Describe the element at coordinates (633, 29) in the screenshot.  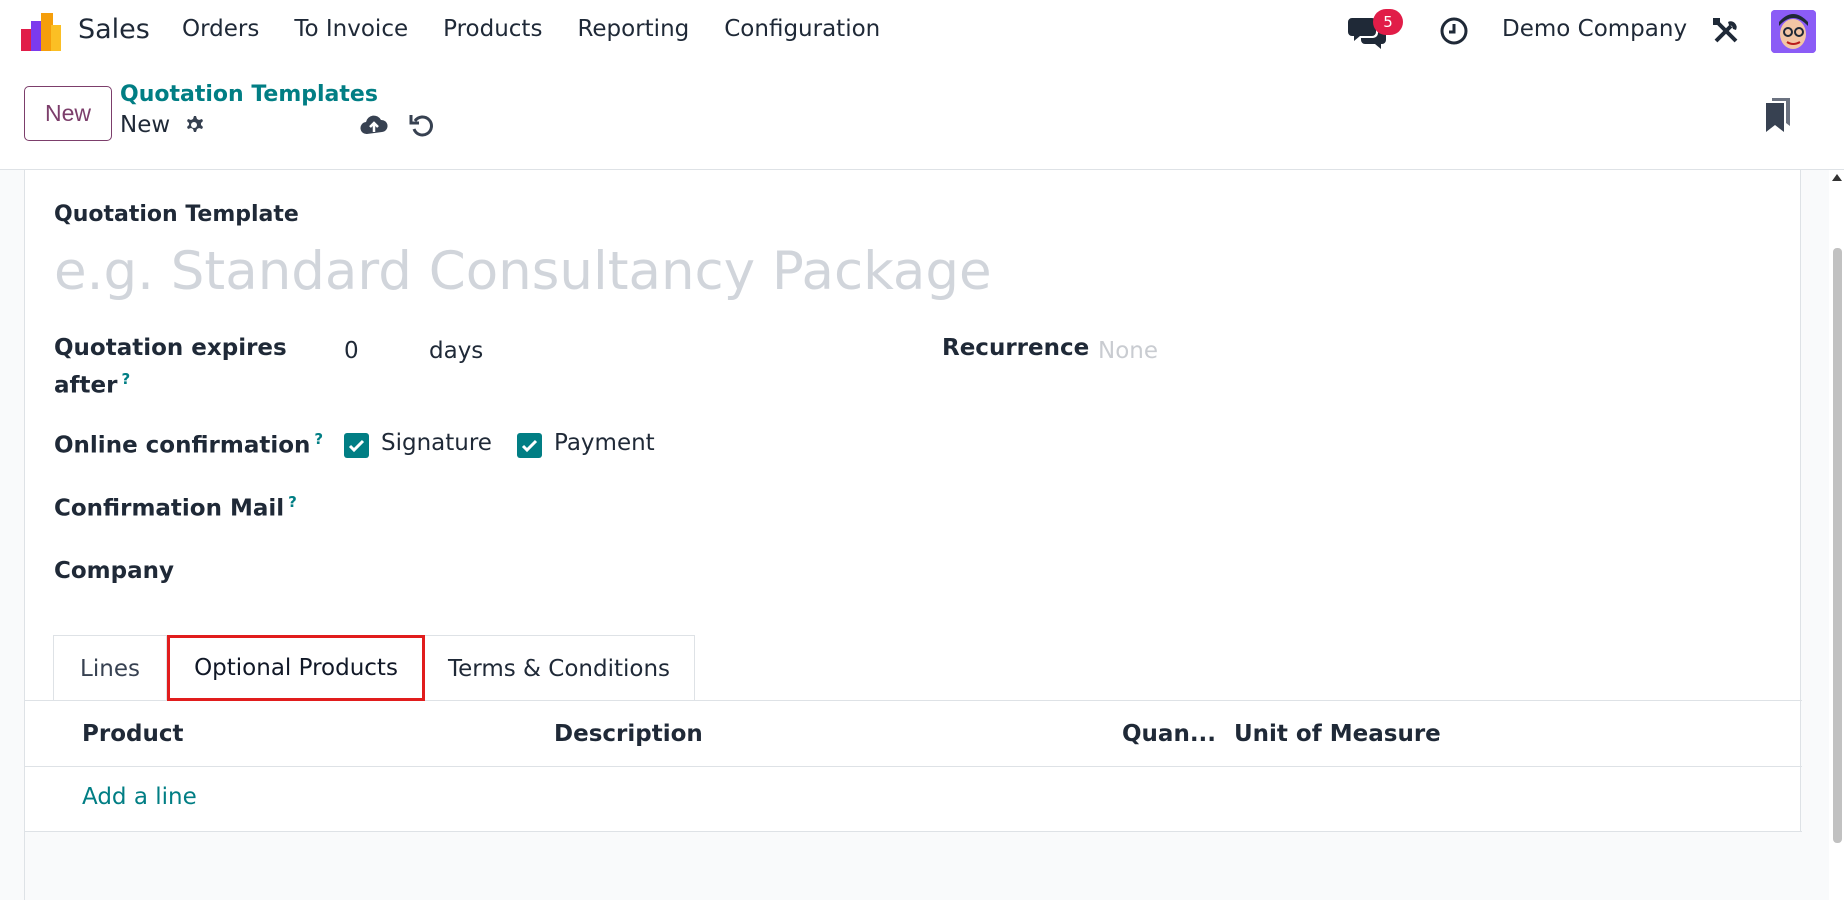
I see `menu-item-reporting: Reporting` at that location.